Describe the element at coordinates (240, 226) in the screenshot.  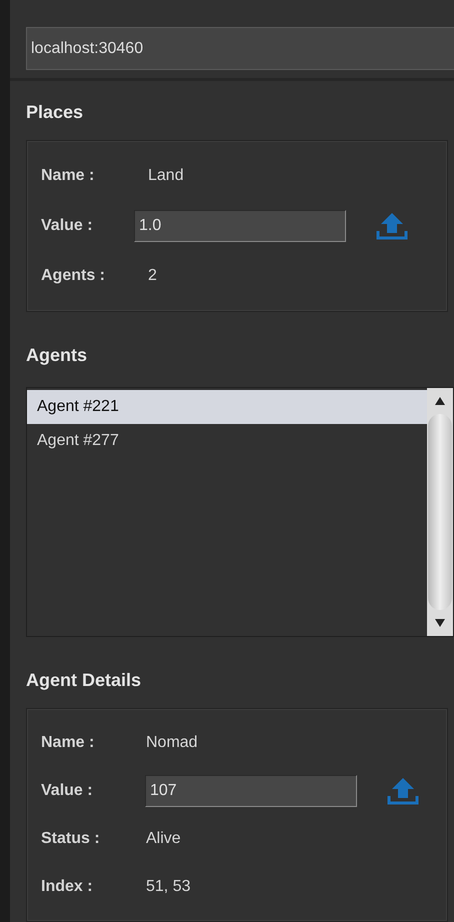
I see `value-field: 1.0` at that location.